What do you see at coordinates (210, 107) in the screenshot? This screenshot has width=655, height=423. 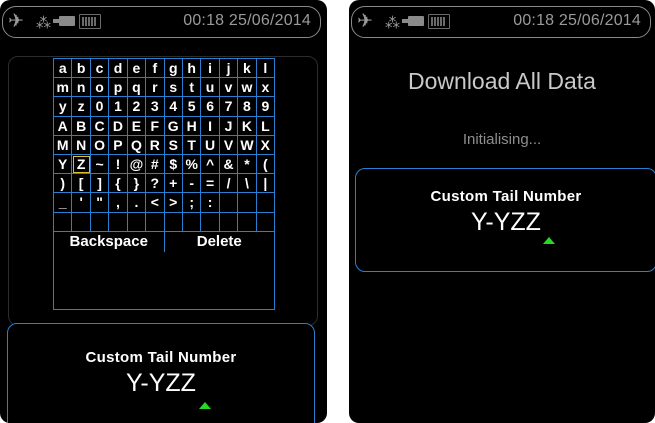 I see `keyboard-key: 6` at bounding box center [210, 107].